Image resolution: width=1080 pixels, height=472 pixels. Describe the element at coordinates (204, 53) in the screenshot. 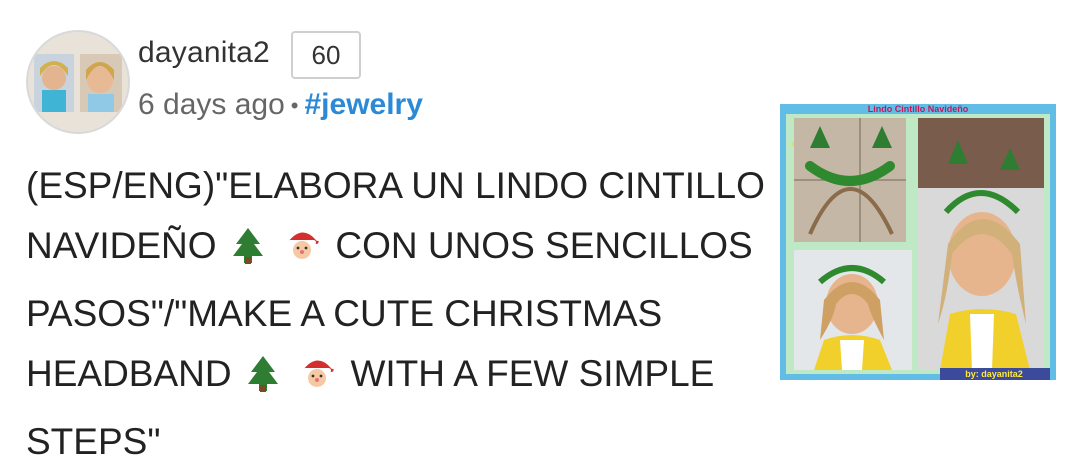

I see `author-name: dayanita2` at that location.